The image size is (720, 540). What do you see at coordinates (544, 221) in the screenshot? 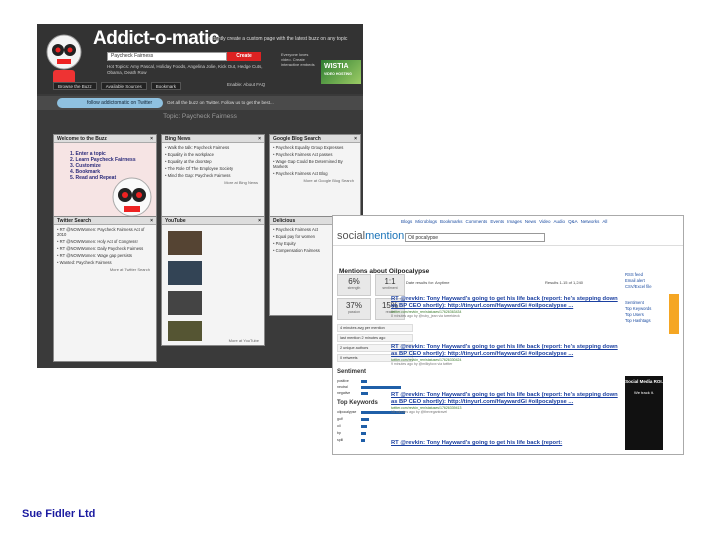
I see `sm-nav-link: Video` at bounding box center [544, 221].